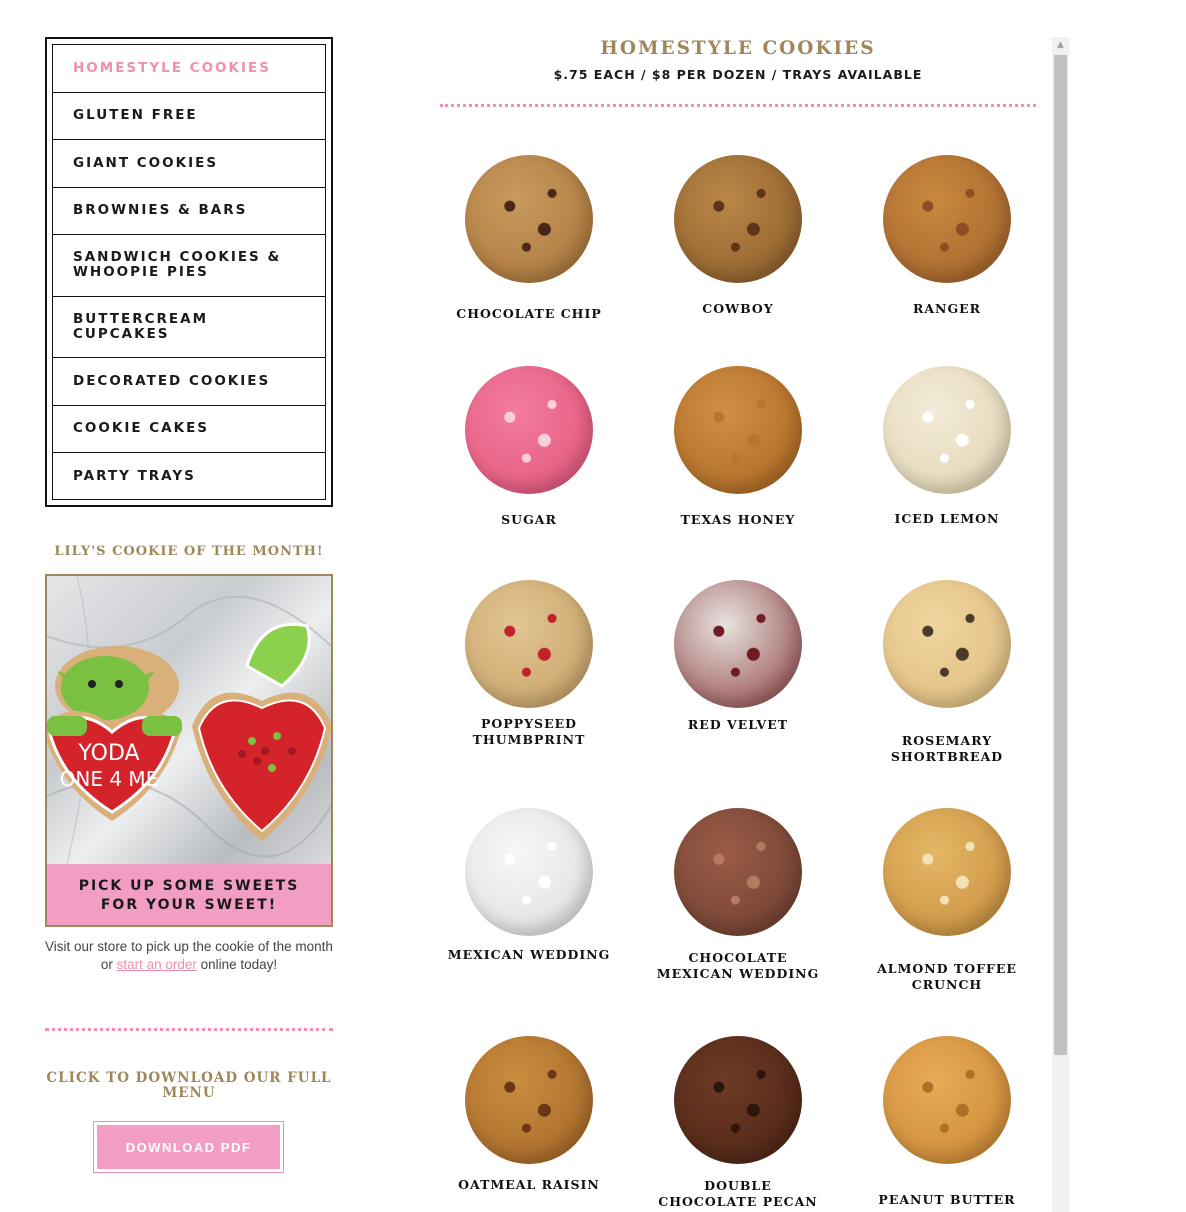 The image size is (1186, 1212). Describe the element at coordinates (189, 382) in the screenshot. I see `nav-item-decorated-cookies: DECORATED COOKIES` at that location.